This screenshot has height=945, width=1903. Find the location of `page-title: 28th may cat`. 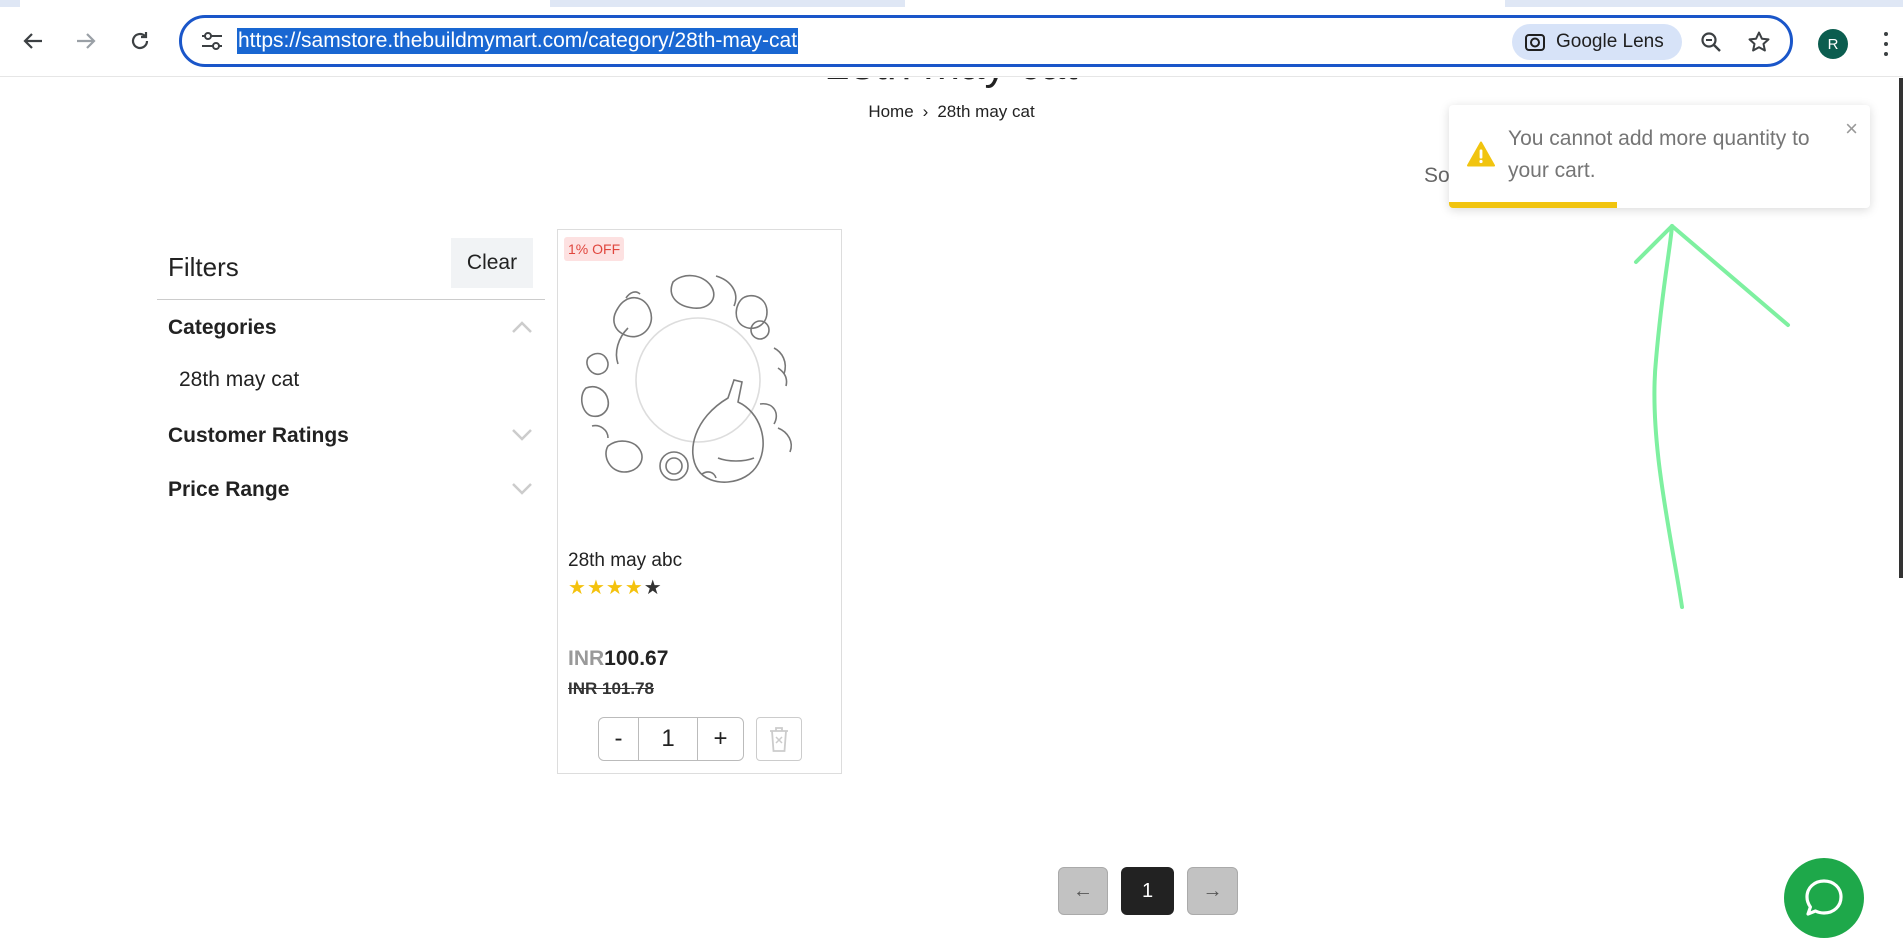

page-title: 28th may cat is located at coordinates (951, 84).